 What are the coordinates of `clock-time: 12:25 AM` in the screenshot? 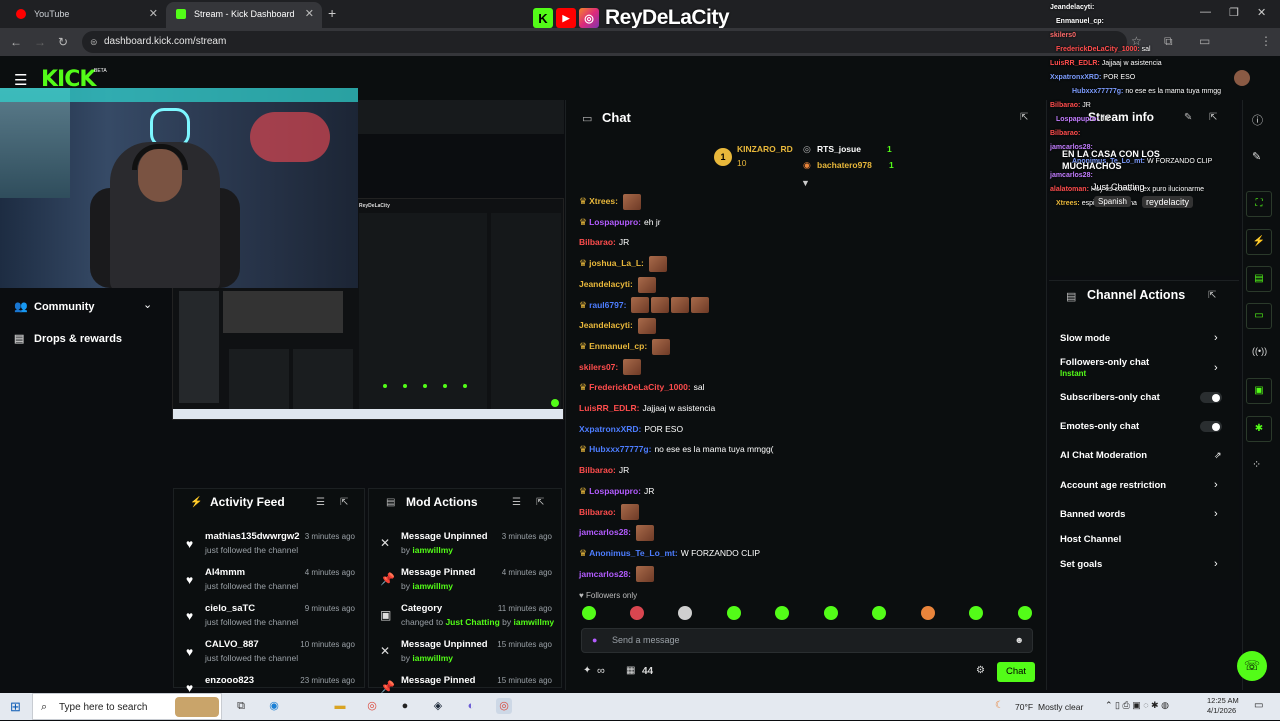 It's located at (1223, 700).